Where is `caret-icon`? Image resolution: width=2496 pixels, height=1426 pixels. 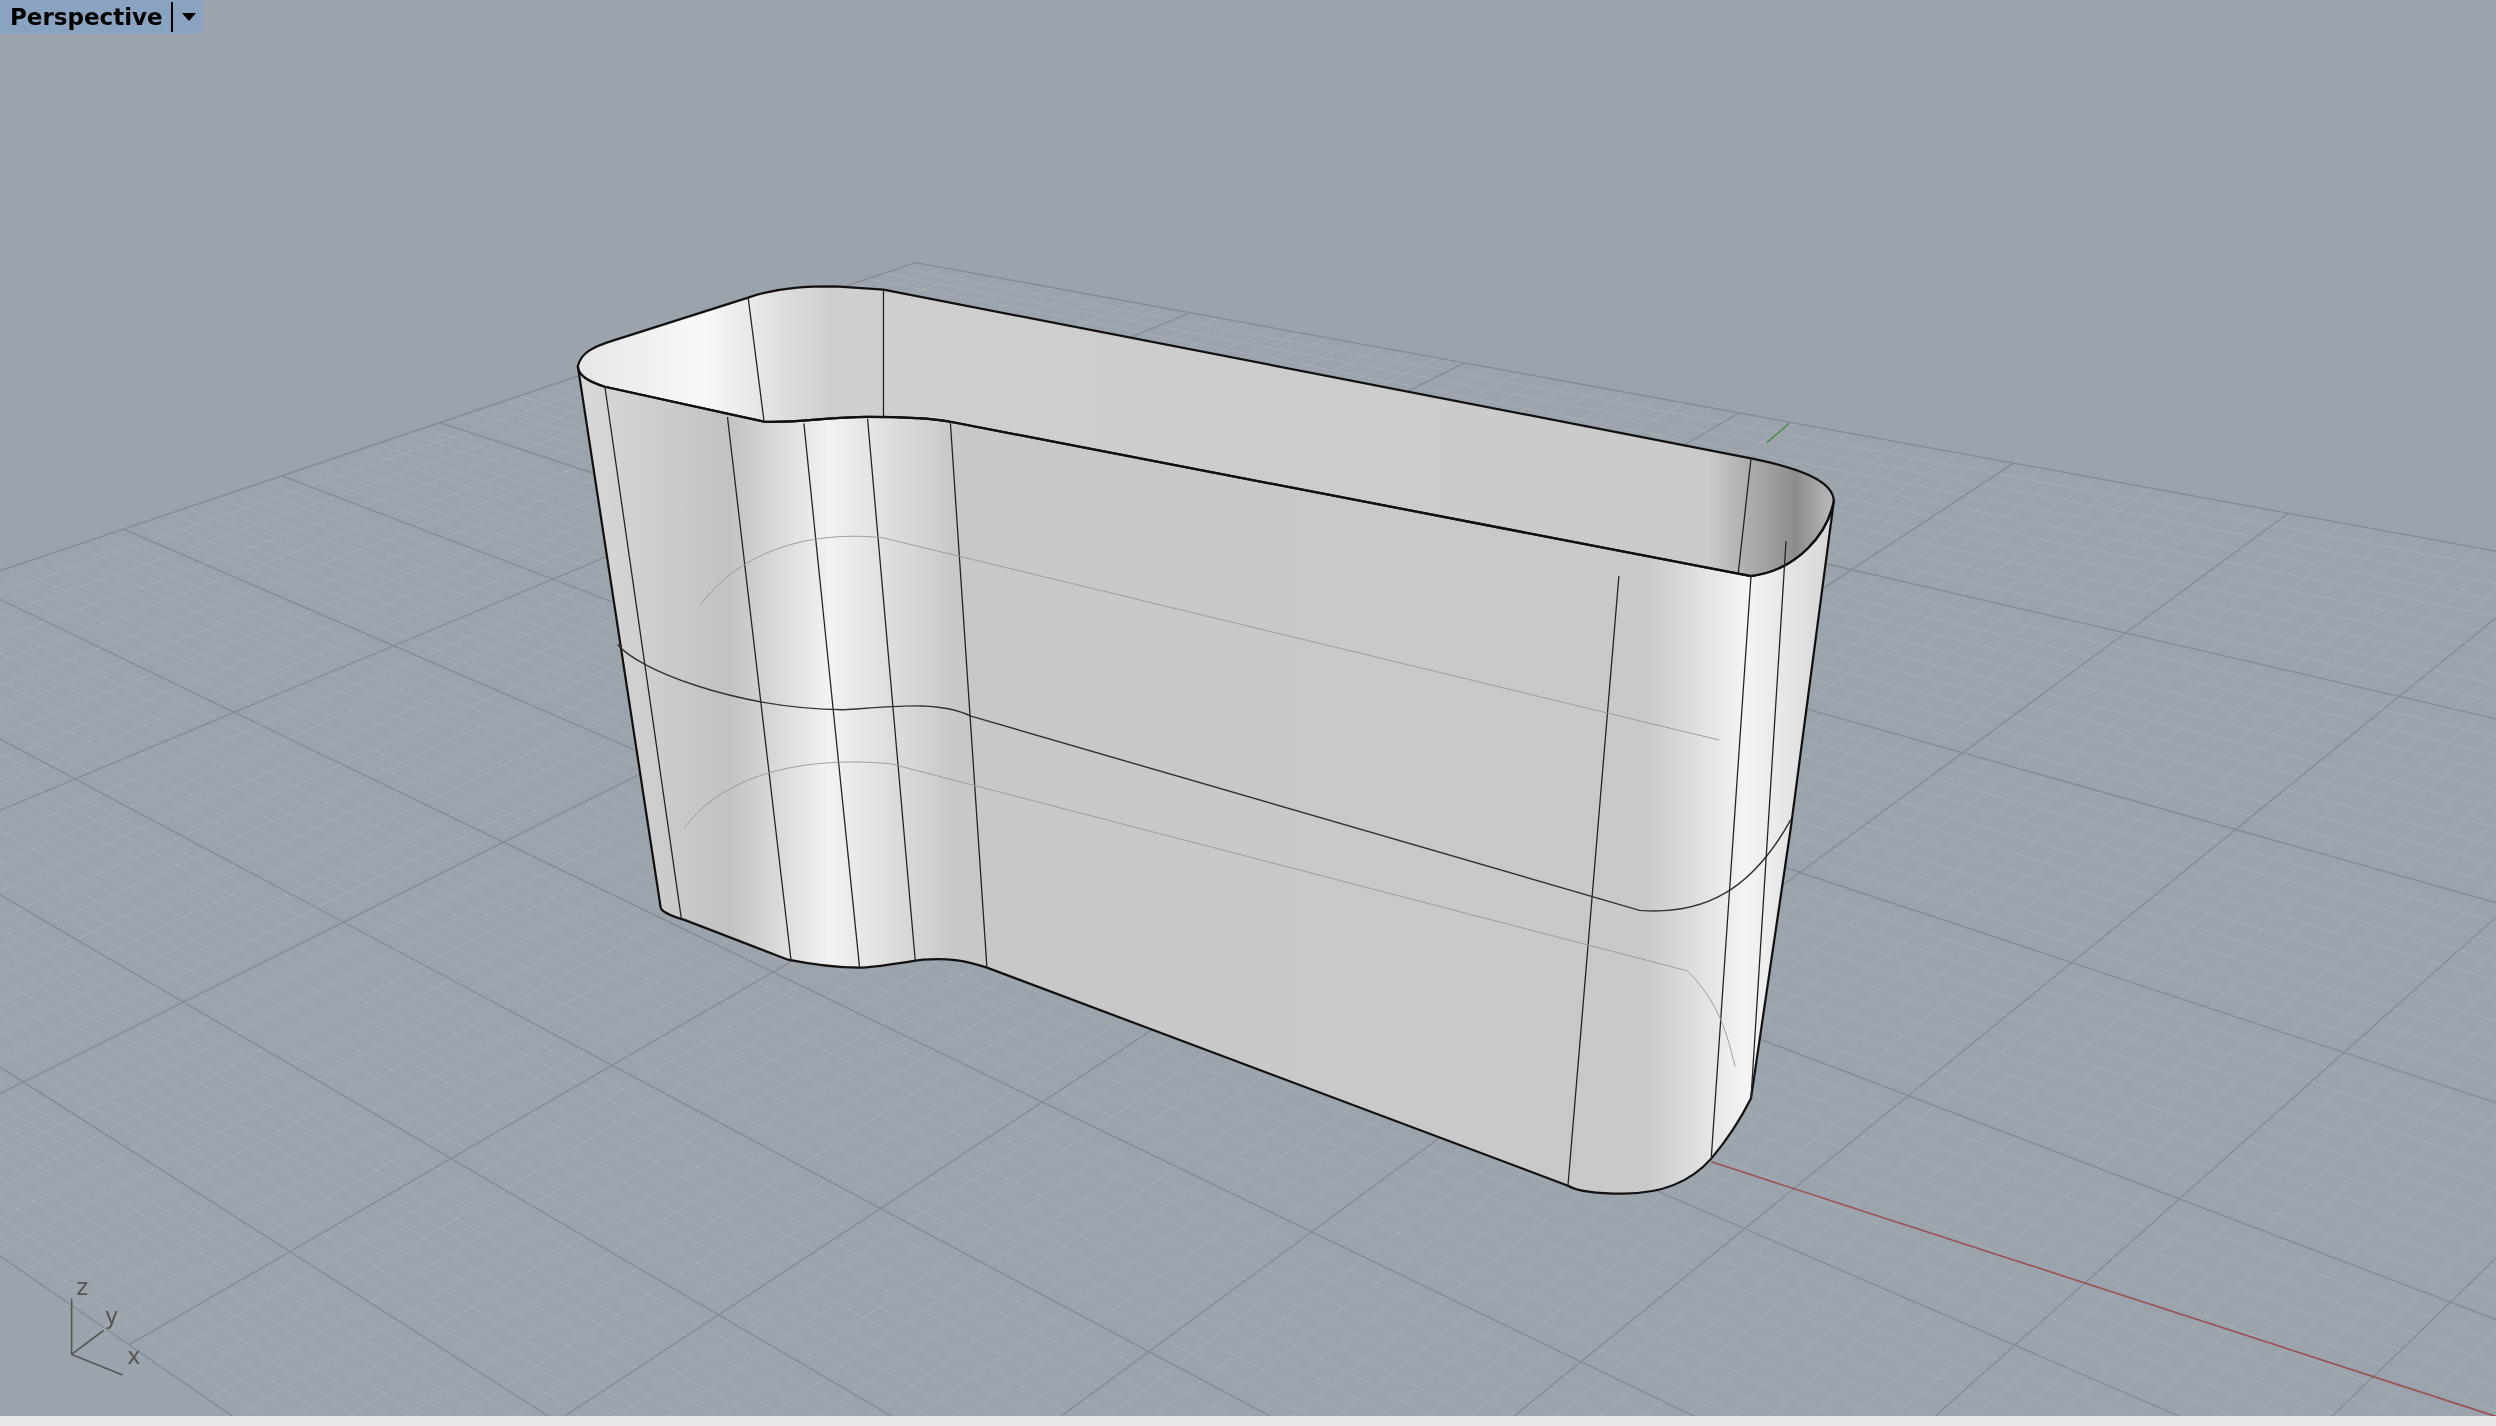
caret-icon is located at coordinates (188, 17).